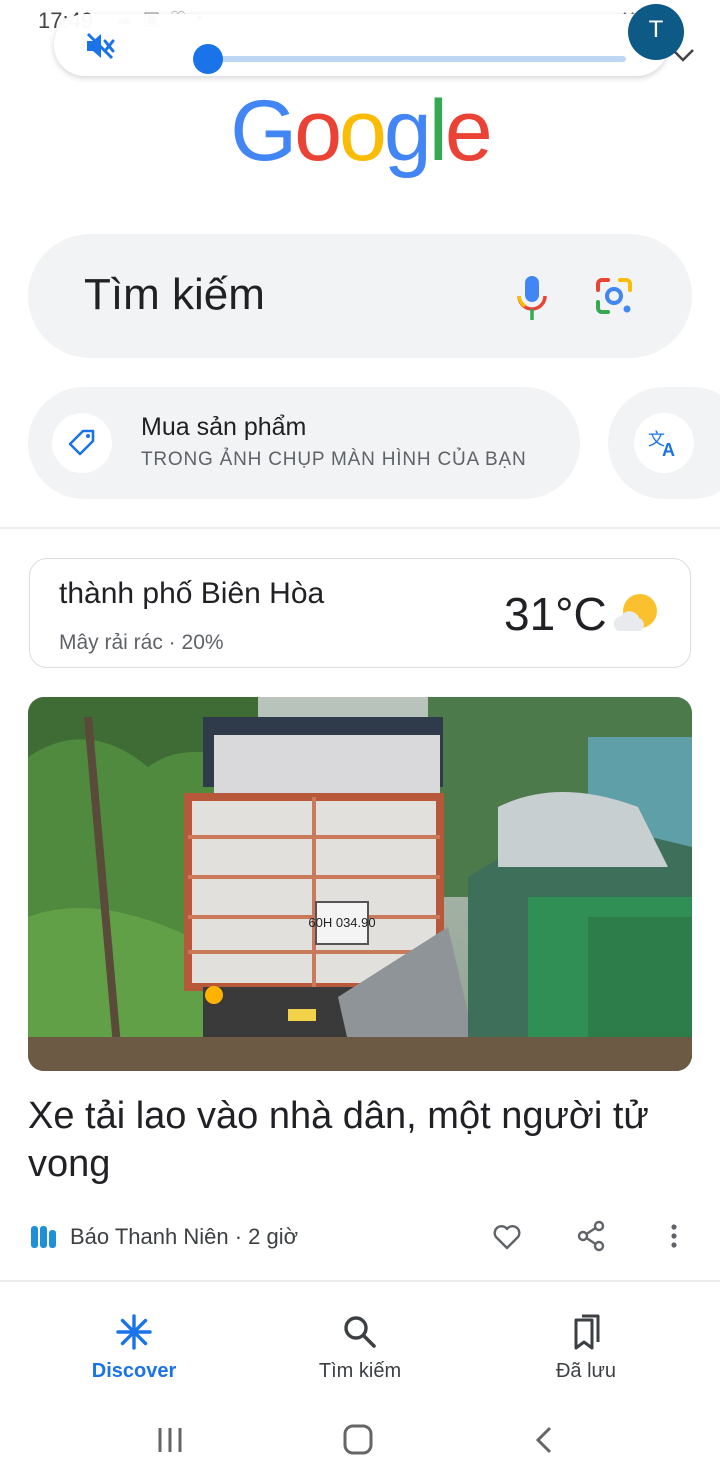 The image size is (720, 1480). Describe the element at coordinates (591, 1236) in the screenshot. I see `share-icon` at that location.